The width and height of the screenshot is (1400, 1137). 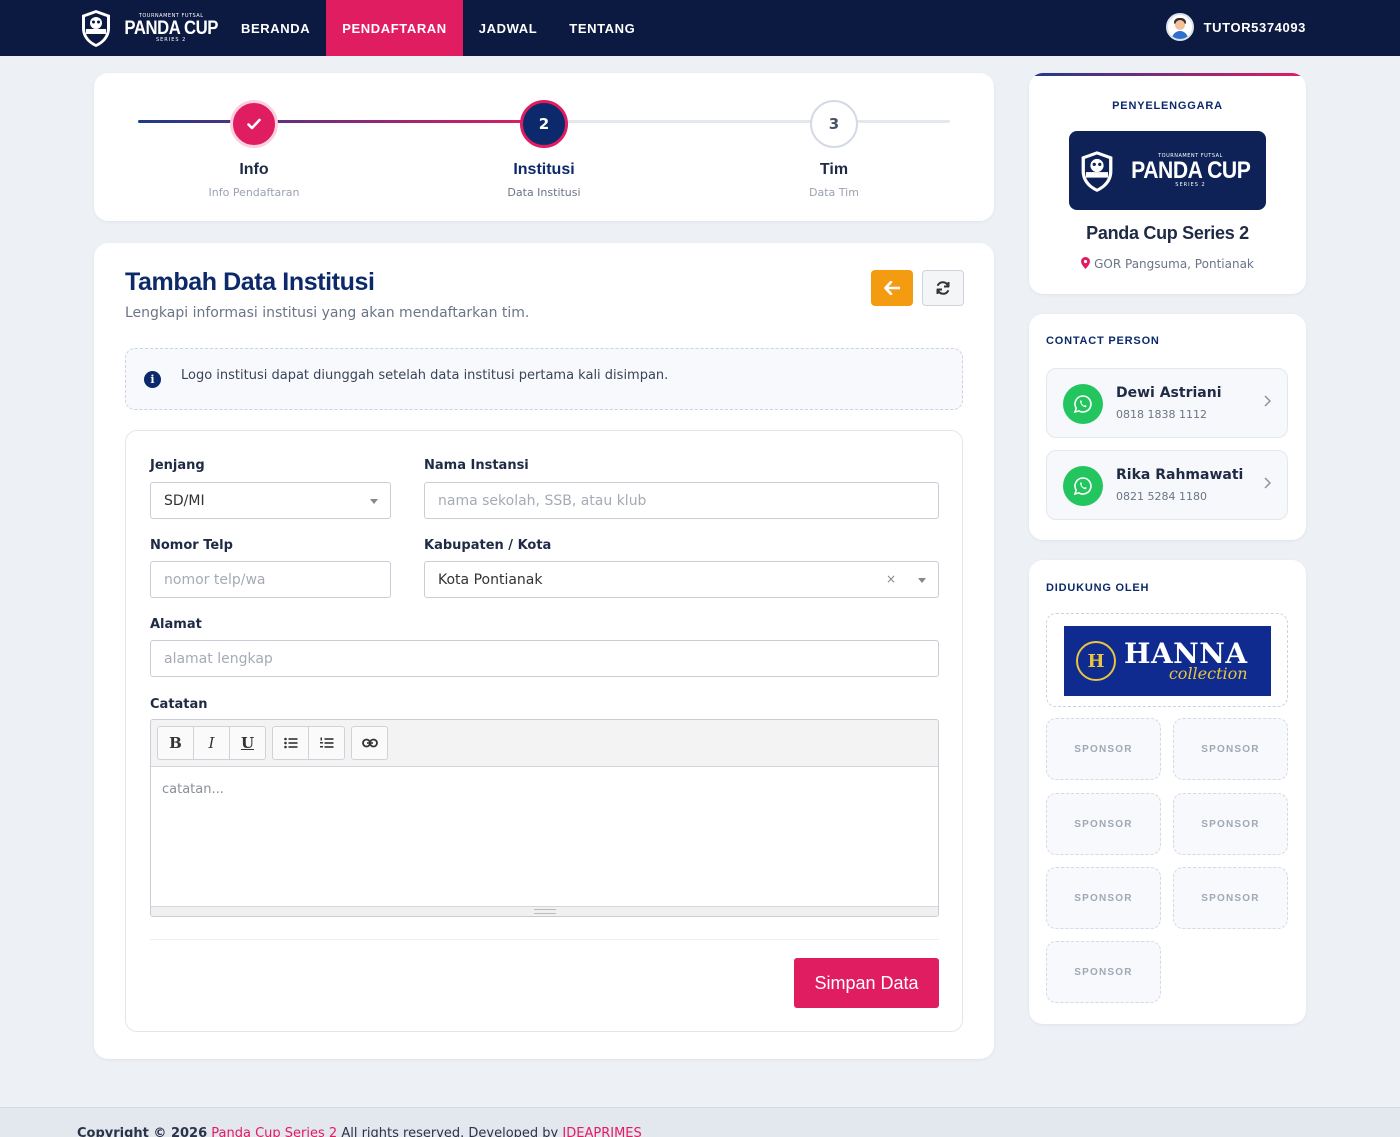 What do you see at coordinates (1161, 496) in the screenshot?
I see `contact-phone: 0821 5284 1180` at bounding box center [1161, 496].